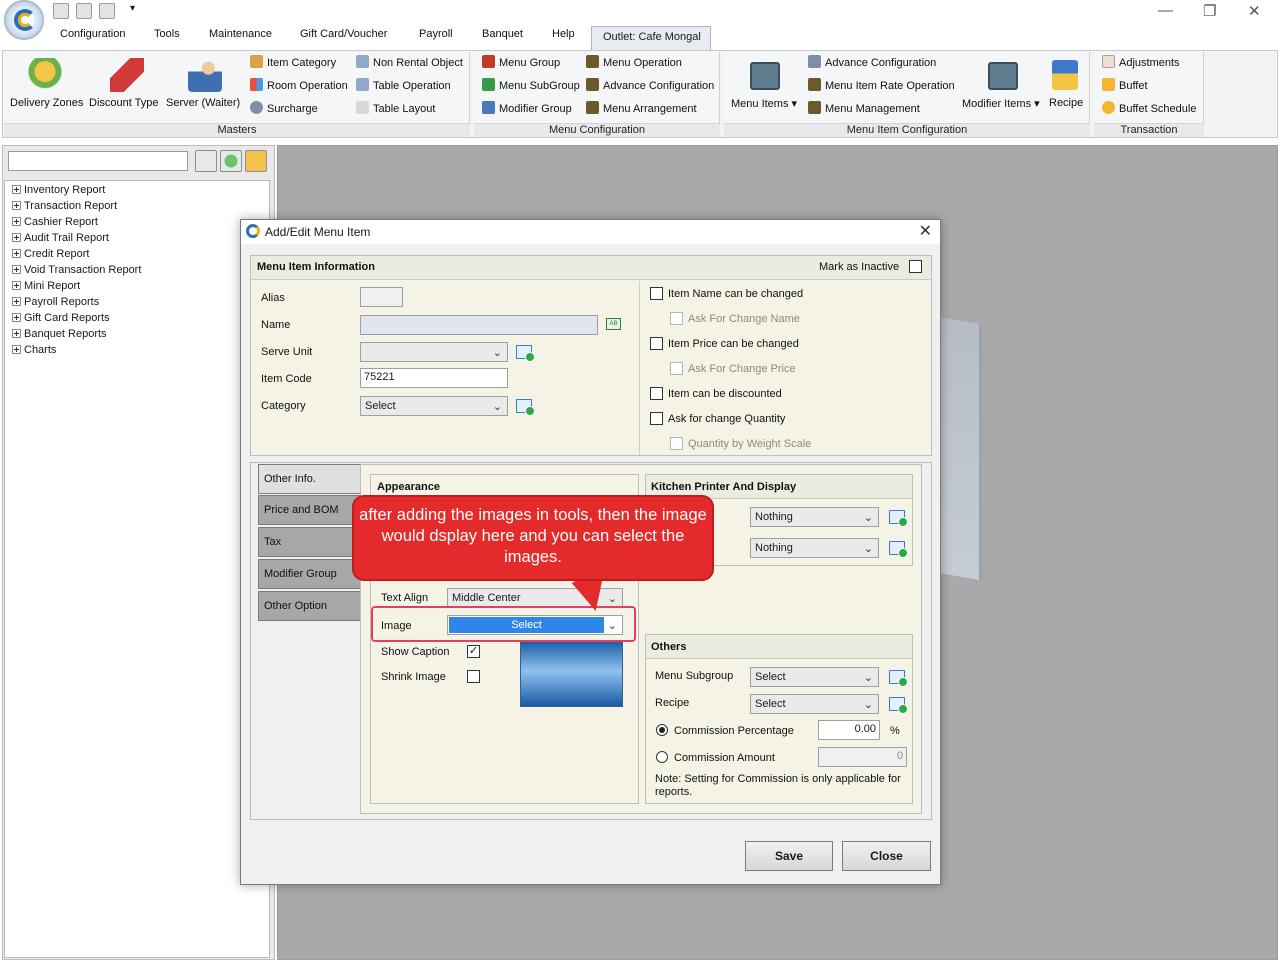  I want to click on non-rental-object-button: Non Rental Object, so click(409, 63).